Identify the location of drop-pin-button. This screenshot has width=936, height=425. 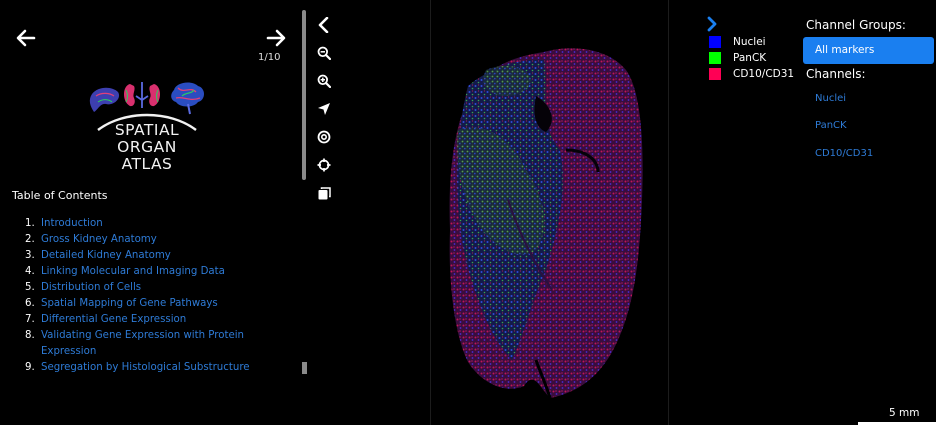
(324, 165).